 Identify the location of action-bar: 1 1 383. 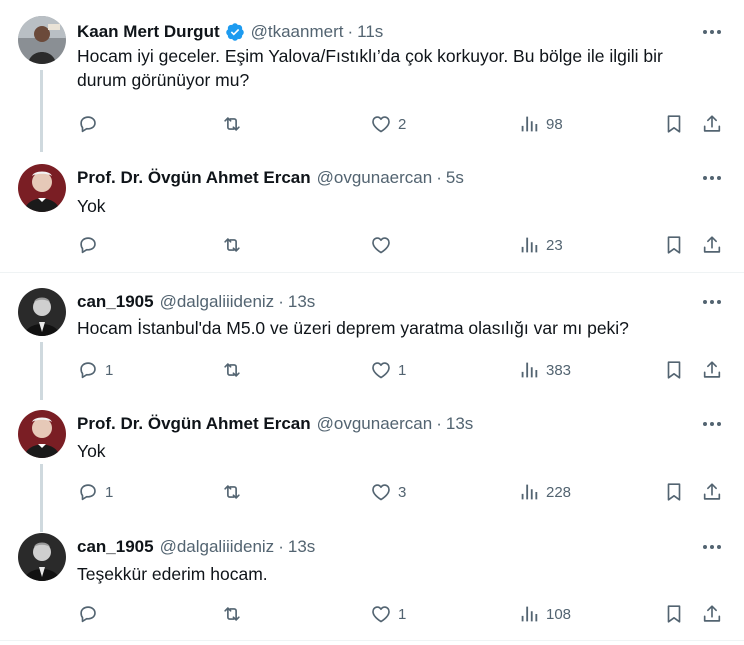
(400, 370).